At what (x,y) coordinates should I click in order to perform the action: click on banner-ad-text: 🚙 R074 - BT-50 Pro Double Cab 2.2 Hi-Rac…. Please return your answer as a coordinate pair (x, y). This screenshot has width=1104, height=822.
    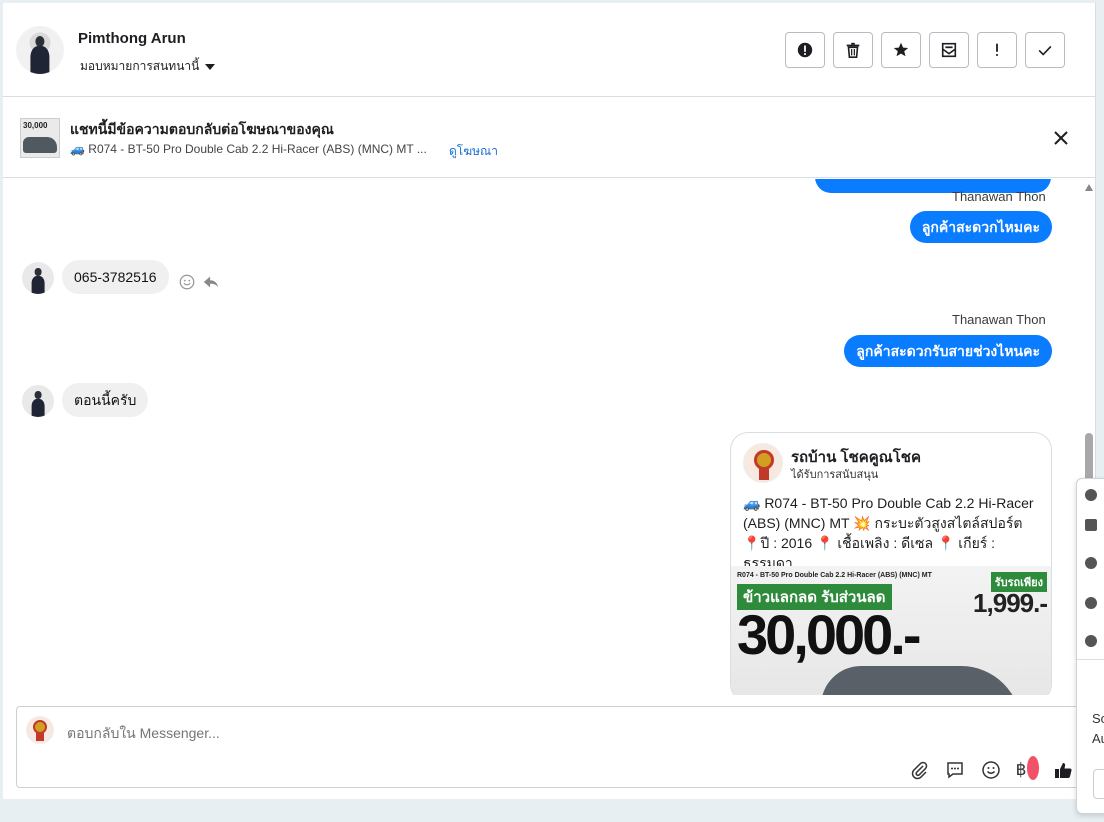
    Looking at the image, I should click on (248, 149).